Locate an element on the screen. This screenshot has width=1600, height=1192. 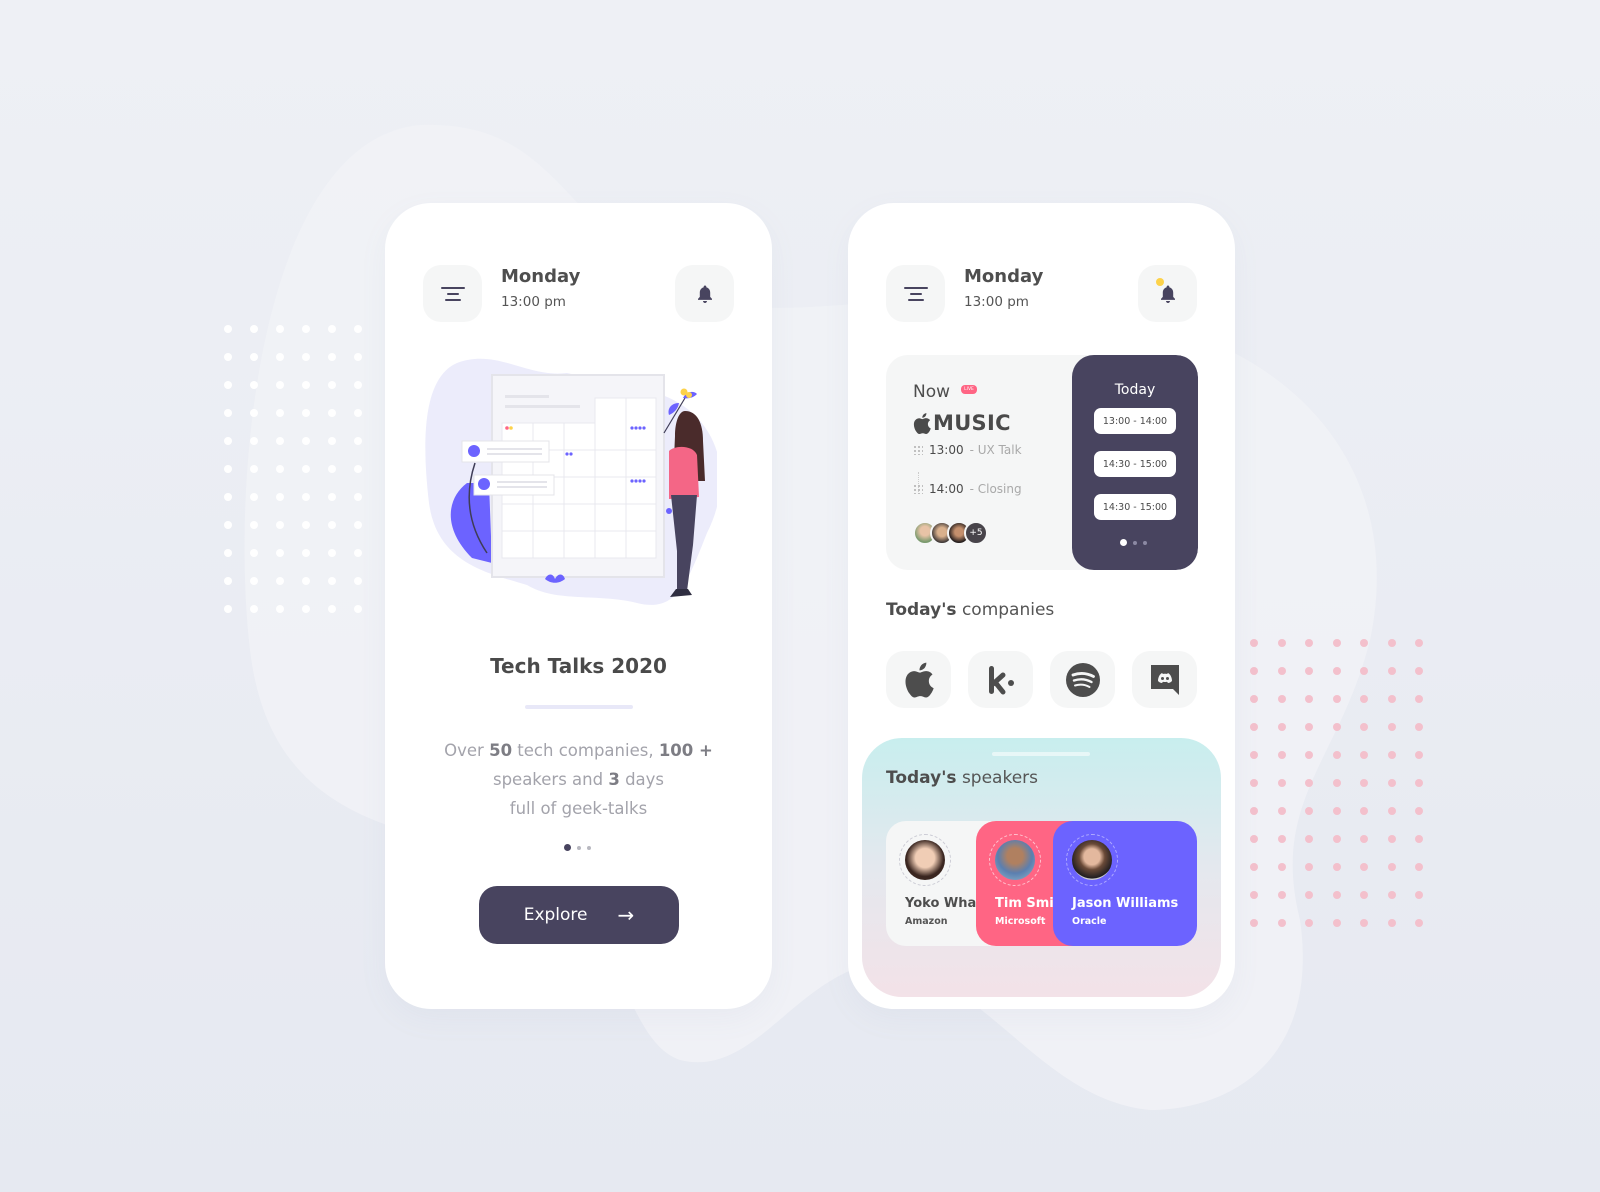
timeslots-pager is located at coordinates (1133, 542).